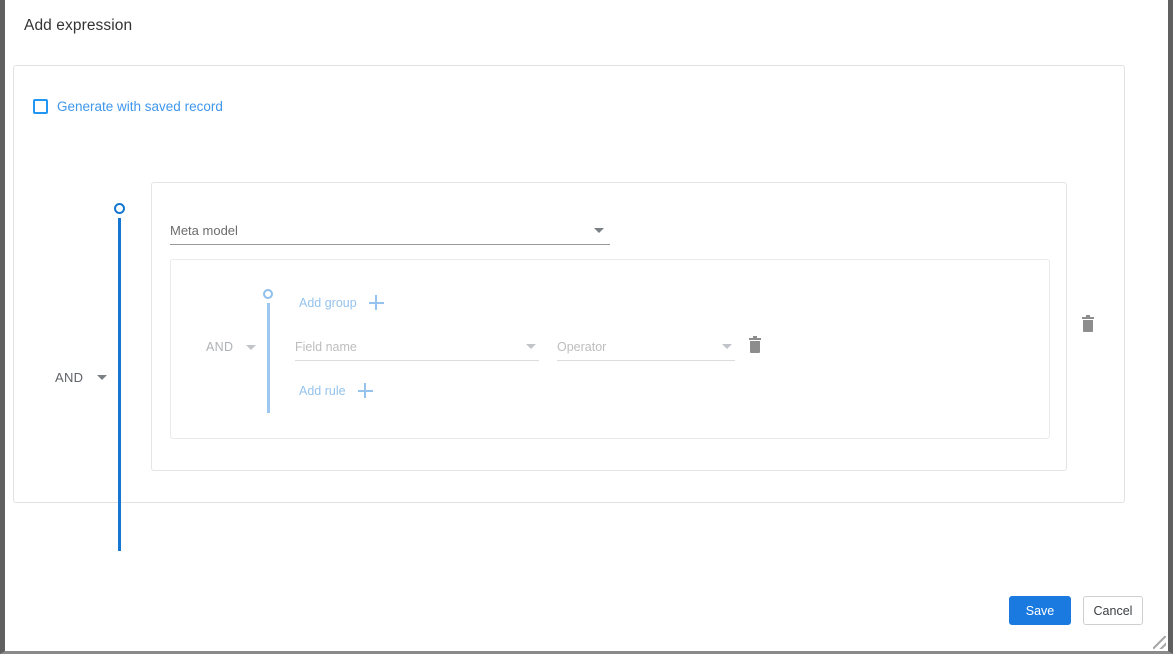 Image resolution: width=1173 pixels, height=654 pixels. I want to click on generate-with-saved-record-label: Generate with saved record, so click(140, 106).